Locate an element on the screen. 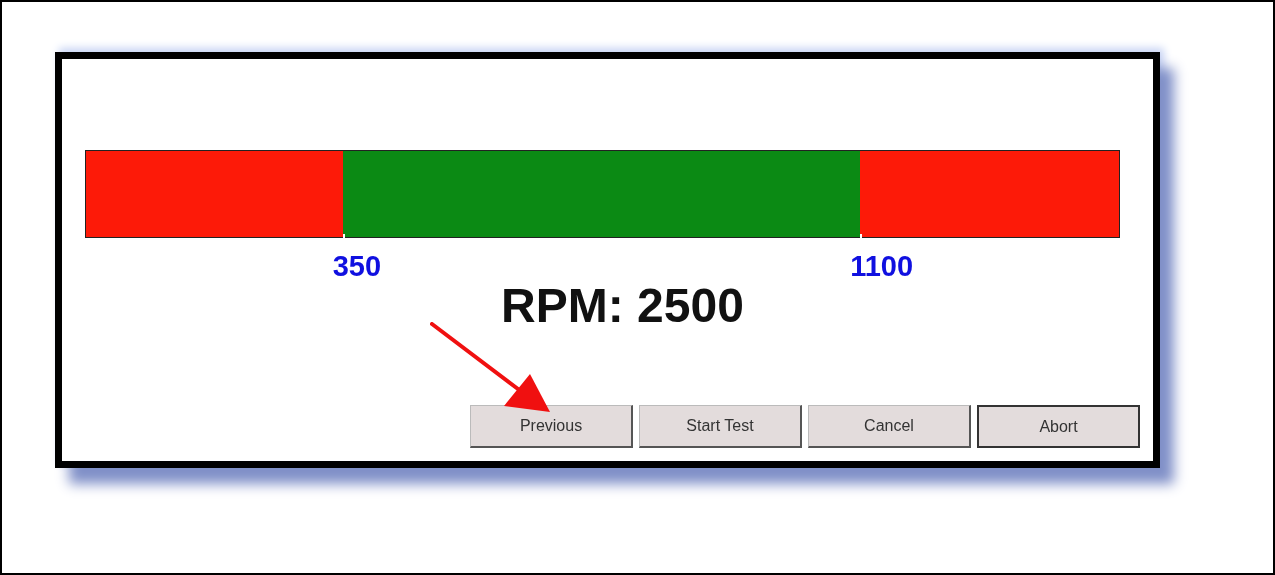 This screenshot has height=575, width=1275. scale-label: 350 is located at coordinates (357, 266).